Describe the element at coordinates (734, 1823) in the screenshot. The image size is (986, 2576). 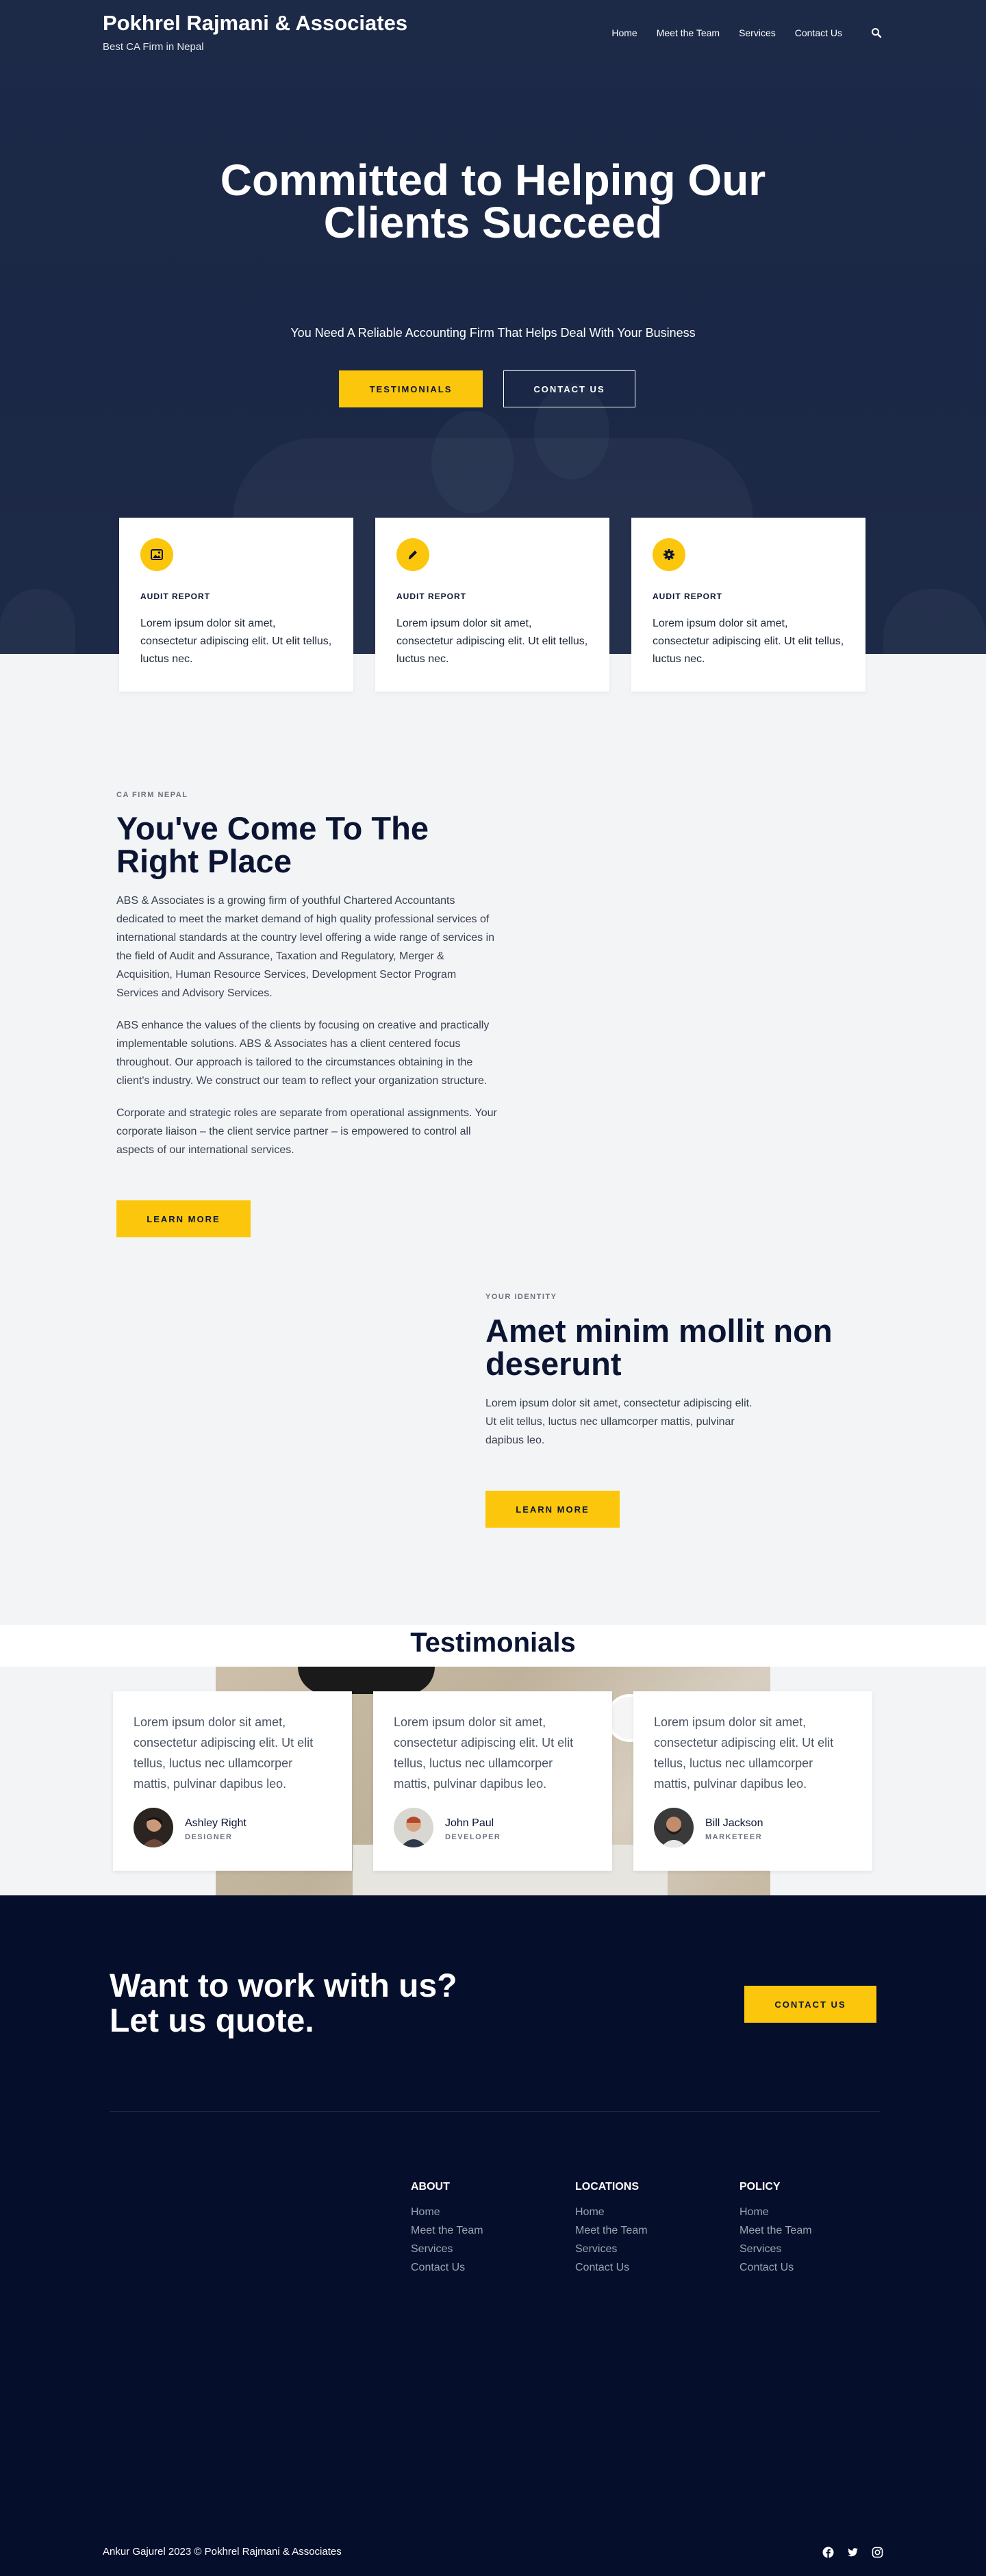
I see `testimonial-name: Bill Jackson` at that location.